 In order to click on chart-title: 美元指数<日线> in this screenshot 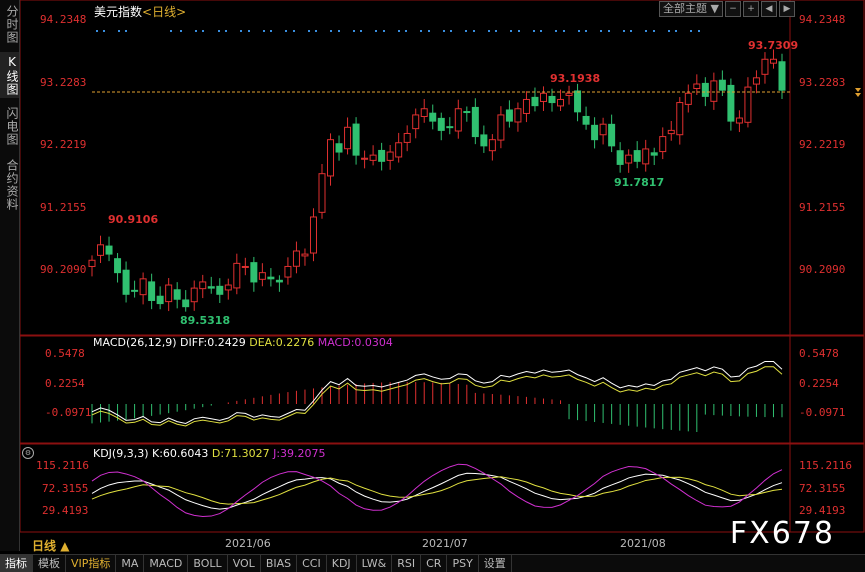, I will do `click(140, 11)`.